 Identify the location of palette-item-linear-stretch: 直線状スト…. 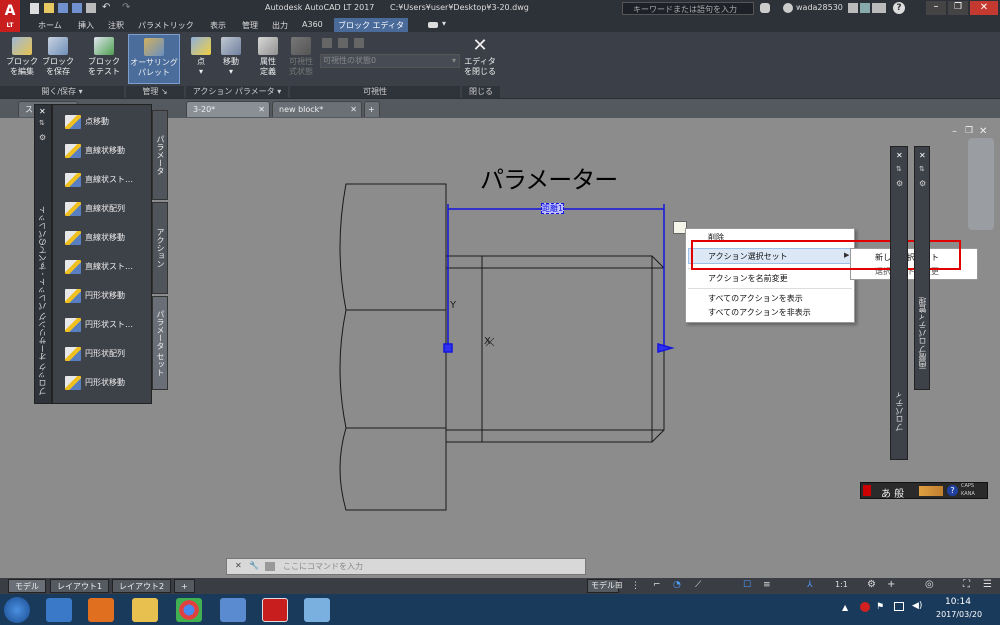
(107, 180).